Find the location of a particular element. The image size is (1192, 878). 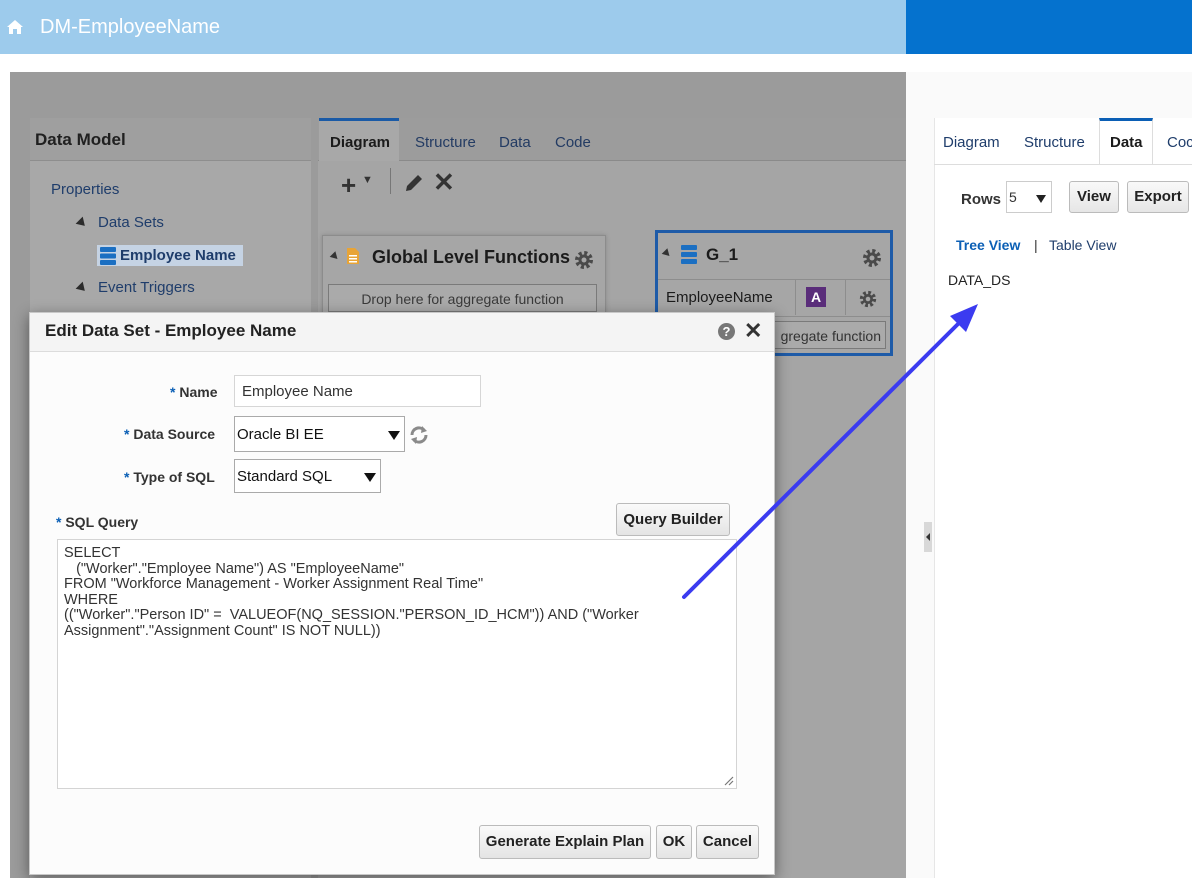

data-source-label-text: Data Source is located at coordinates (174, 434).